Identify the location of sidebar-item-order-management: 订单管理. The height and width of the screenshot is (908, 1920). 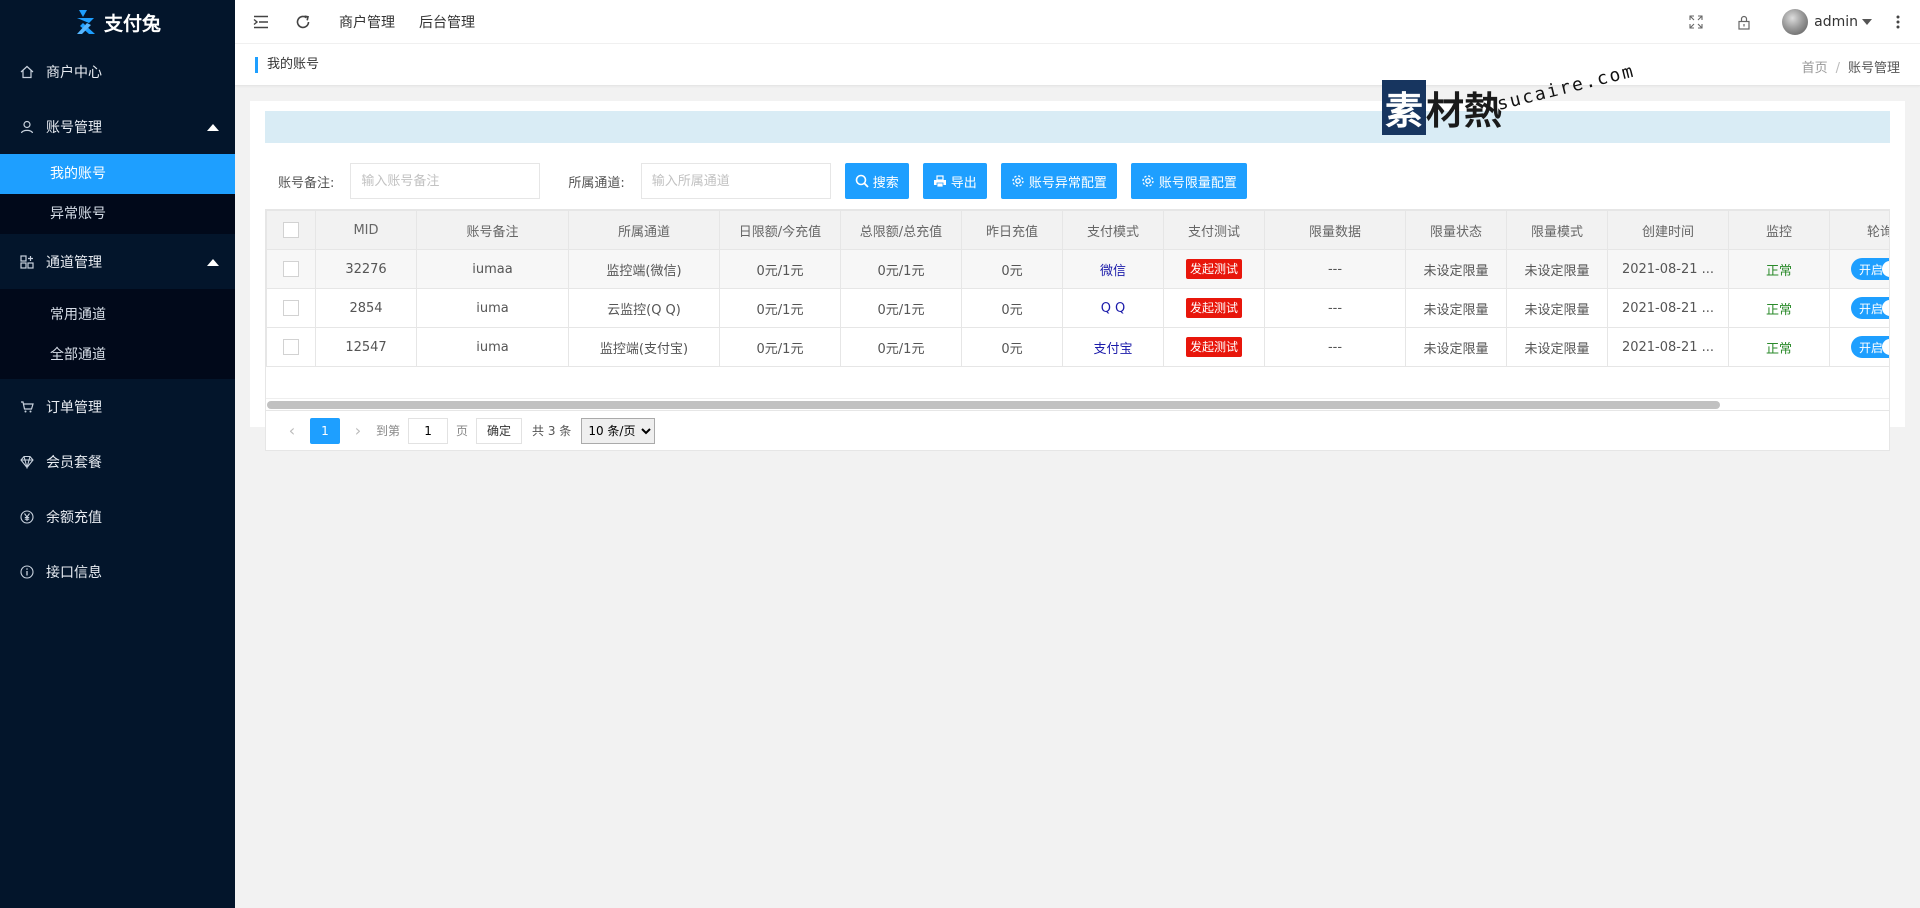
(117, 406).